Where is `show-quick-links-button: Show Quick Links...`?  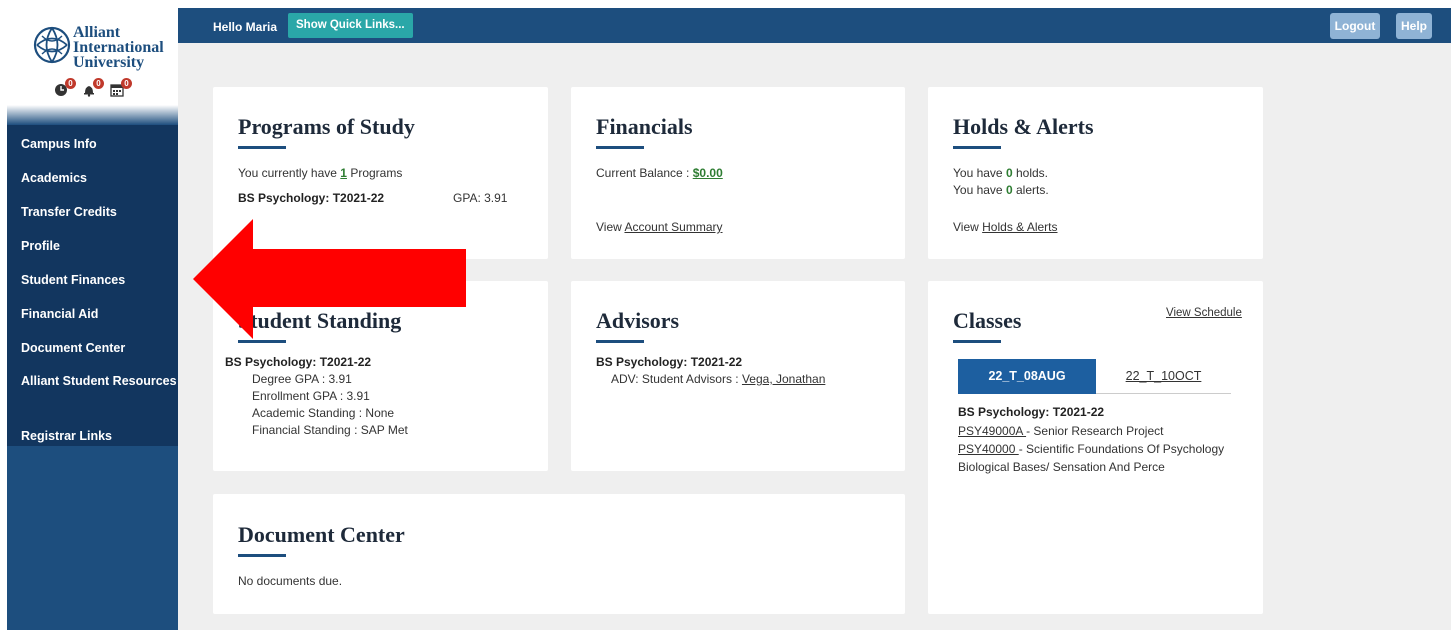
show-quick-links-button: Show Quick Links... is located at coordinates (350, 25).